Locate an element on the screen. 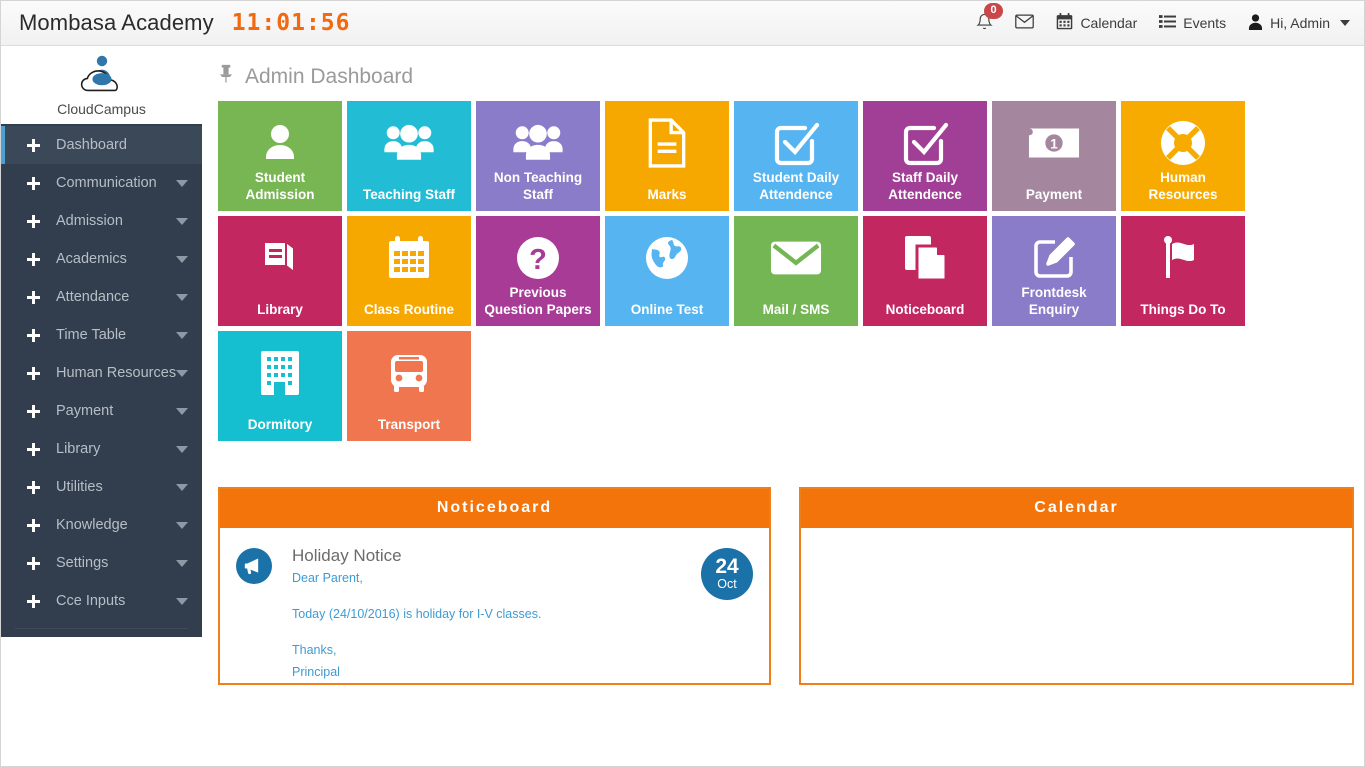  sidebar-logo: CloudCampus is located at coordinates (101, 85).